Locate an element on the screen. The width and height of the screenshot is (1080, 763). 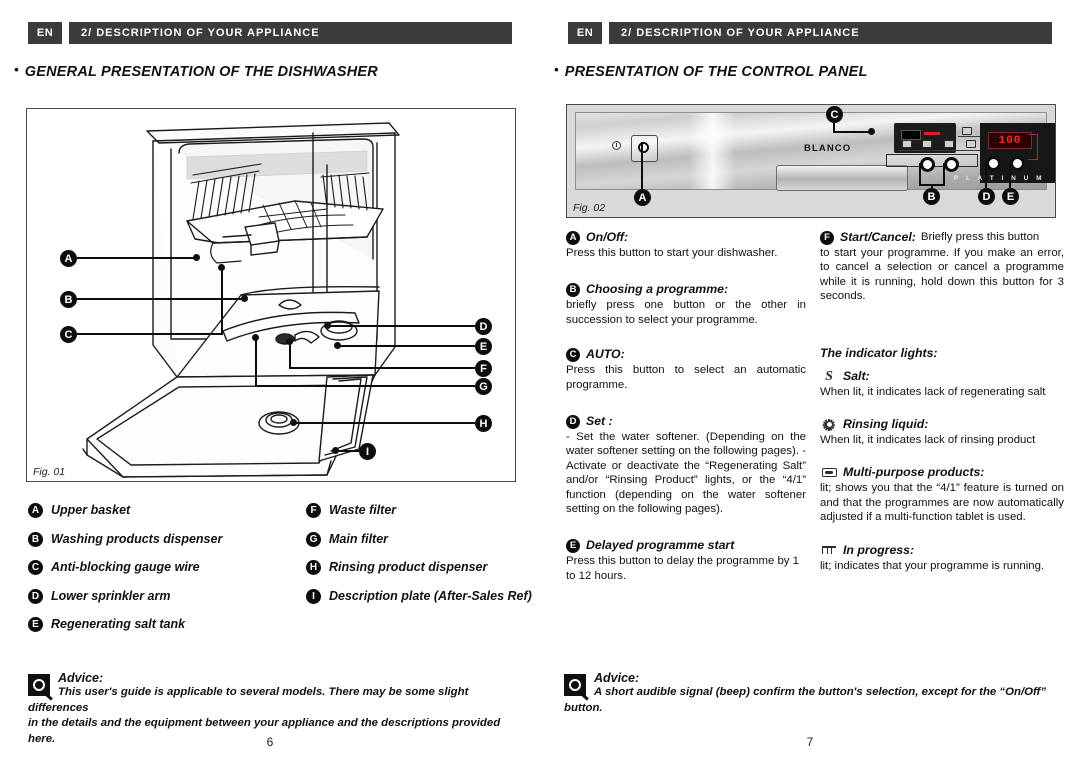
legend-label-e: Regenerating salt tank is located at coordinates (118, 624).